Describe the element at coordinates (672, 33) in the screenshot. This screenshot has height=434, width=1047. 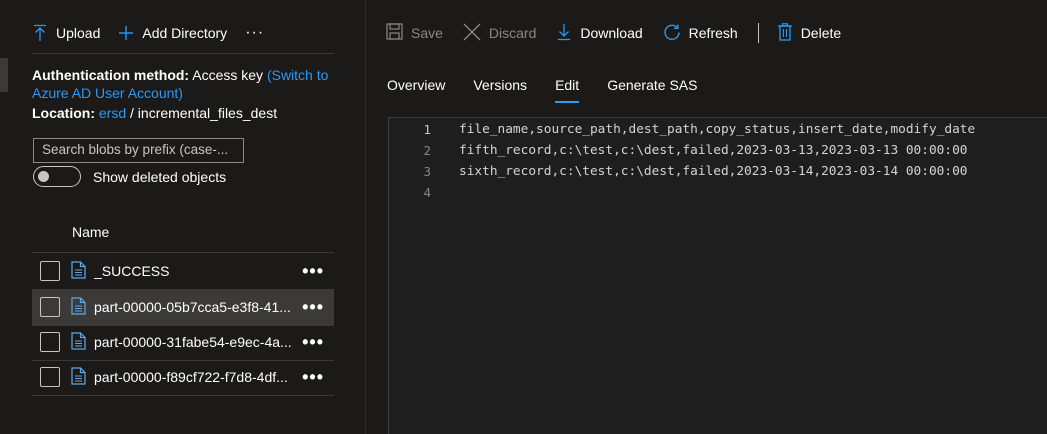
I see `refresh-icon` at that location.